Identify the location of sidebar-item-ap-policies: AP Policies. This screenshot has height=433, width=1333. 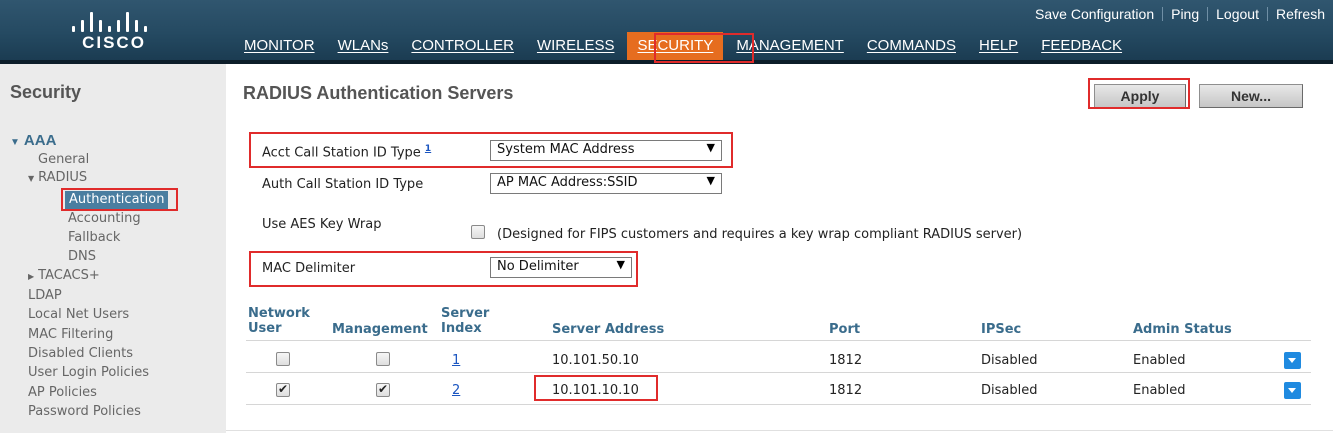
(62, 392).